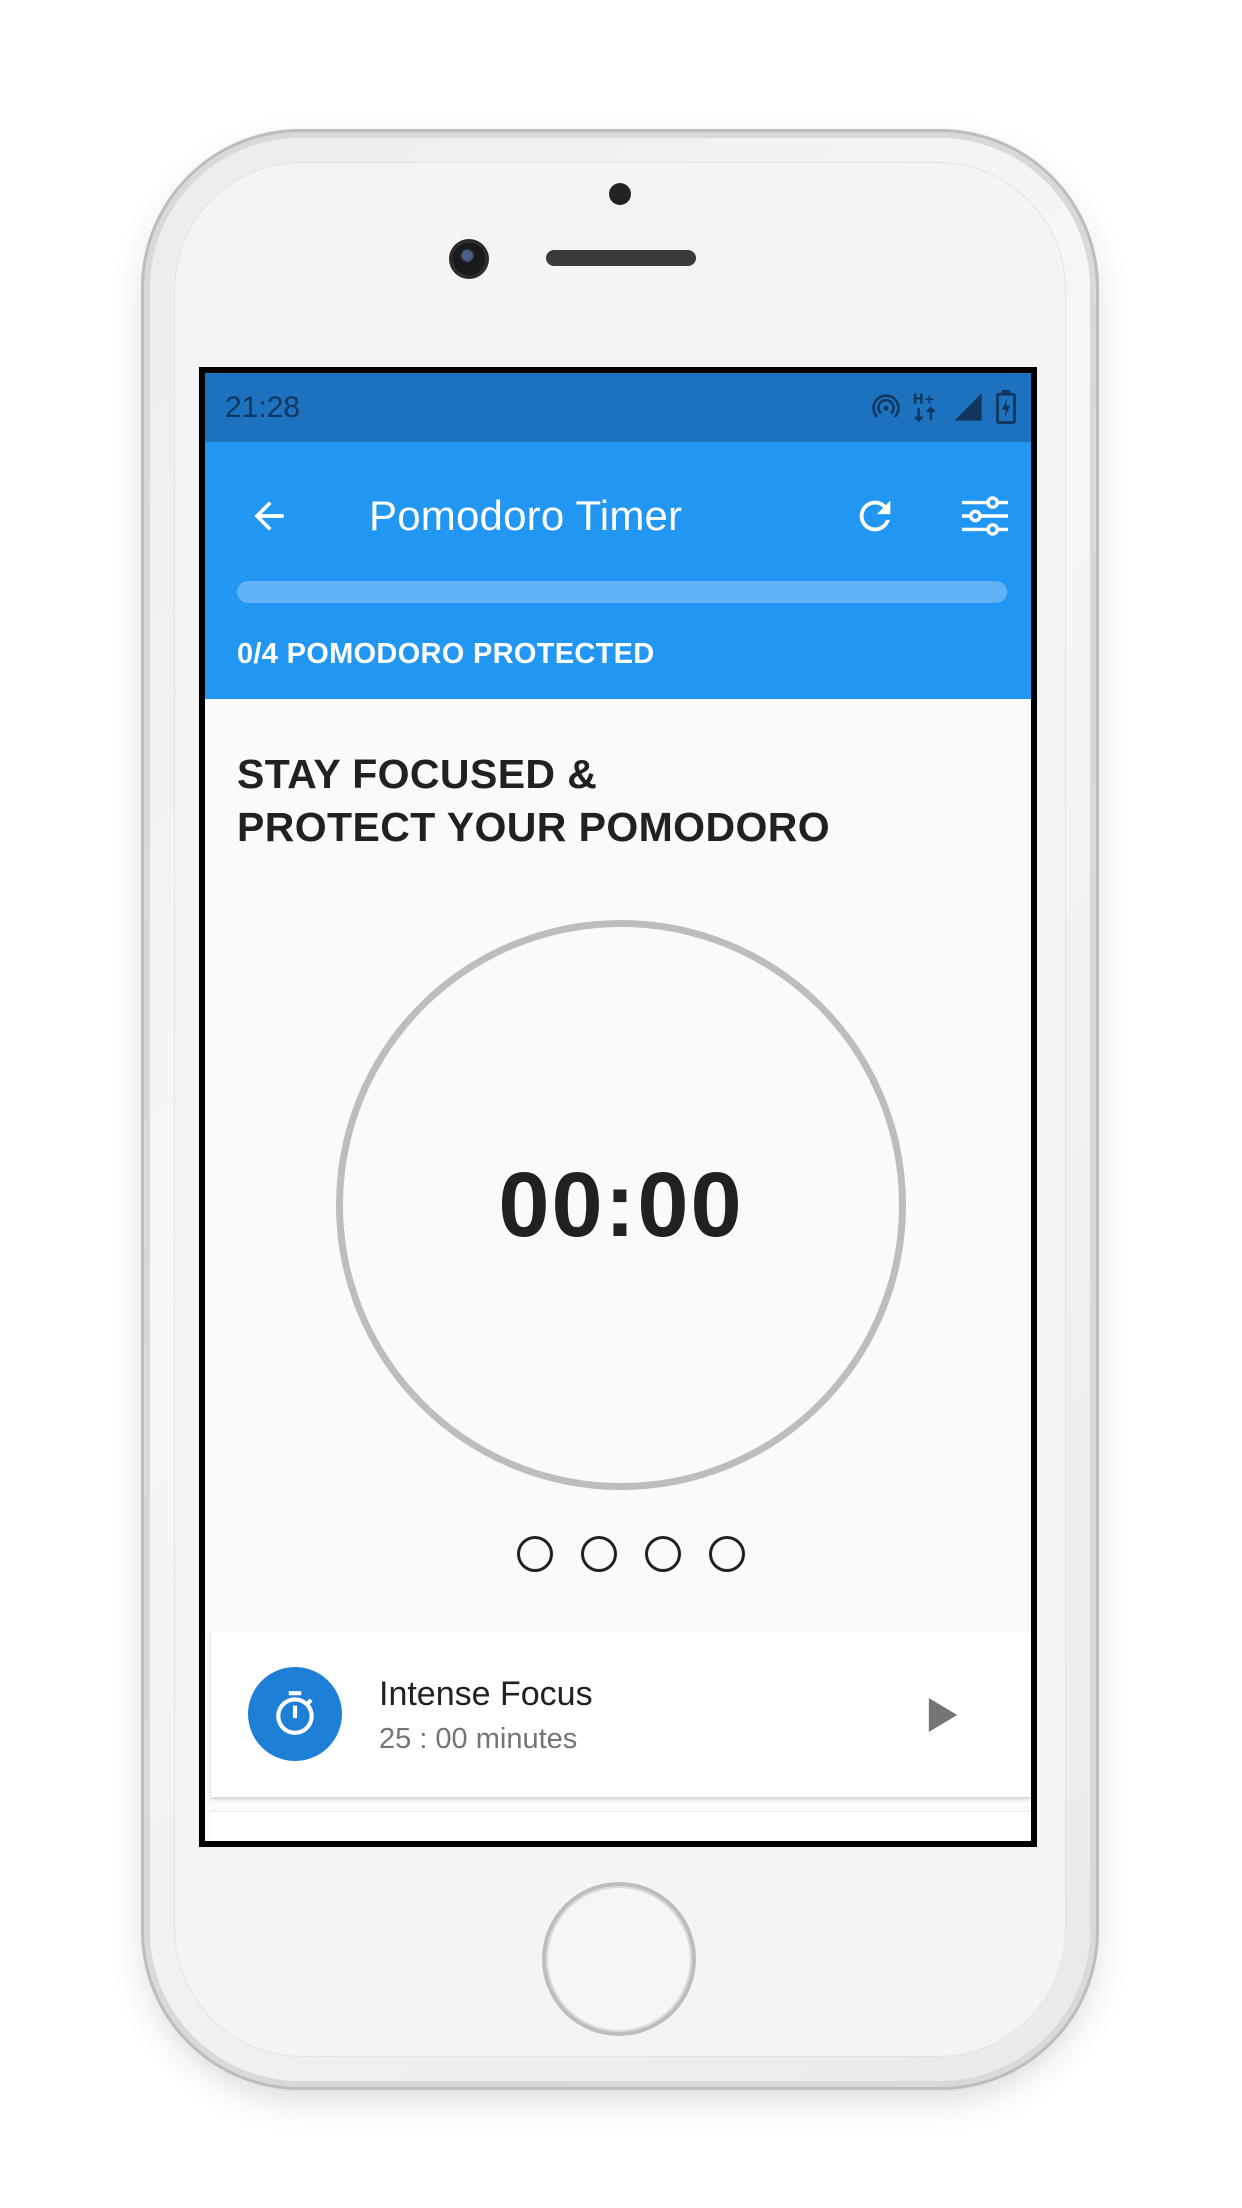  I want to click on hotspot-icon, so click(886, 406).